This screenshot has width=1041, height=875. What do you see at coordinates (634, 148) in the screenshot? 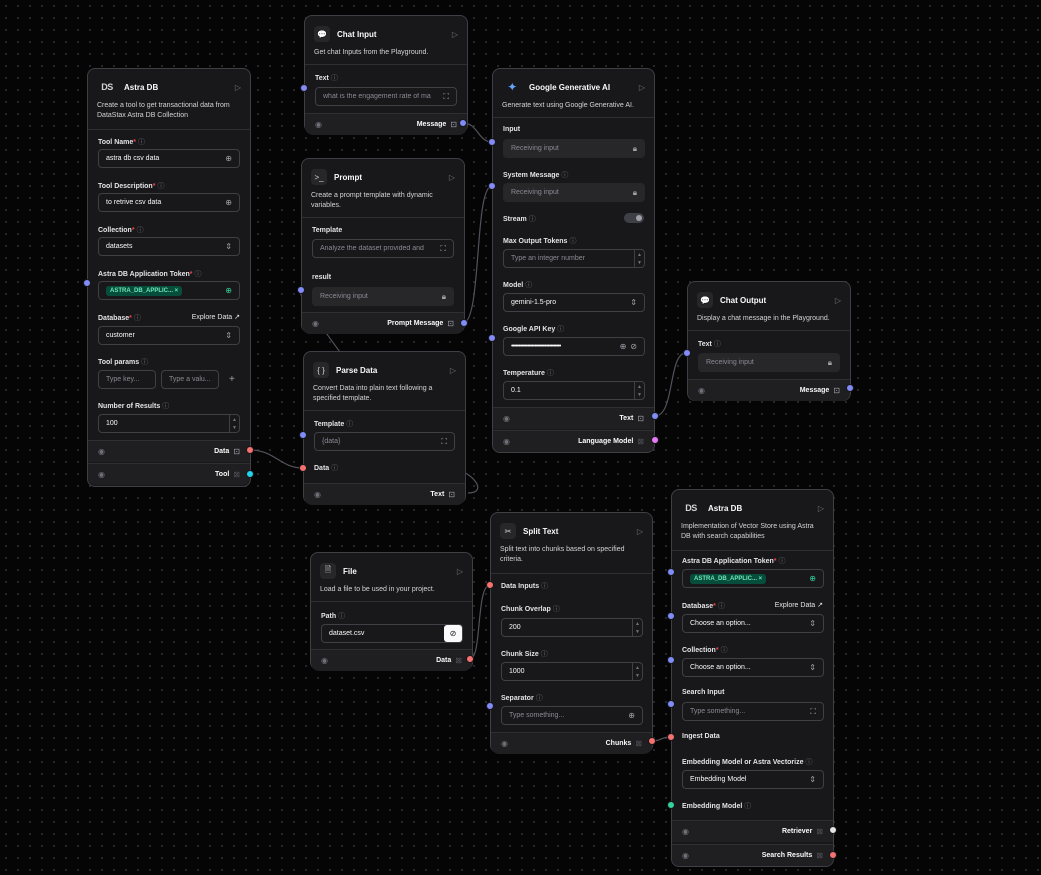
I see `lock-icon: 🔒︎` at bounding box center [634, 148].